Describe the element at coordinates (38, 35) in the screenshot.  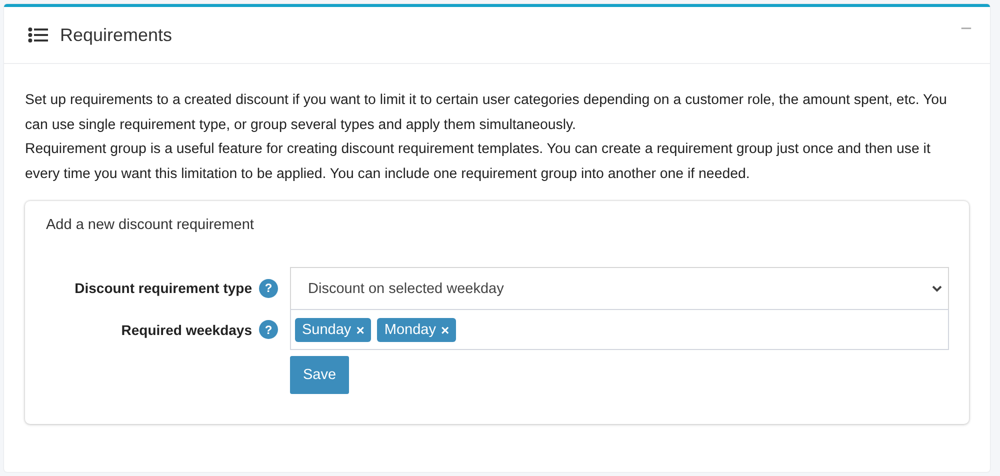
I see `list-icon` at that location.